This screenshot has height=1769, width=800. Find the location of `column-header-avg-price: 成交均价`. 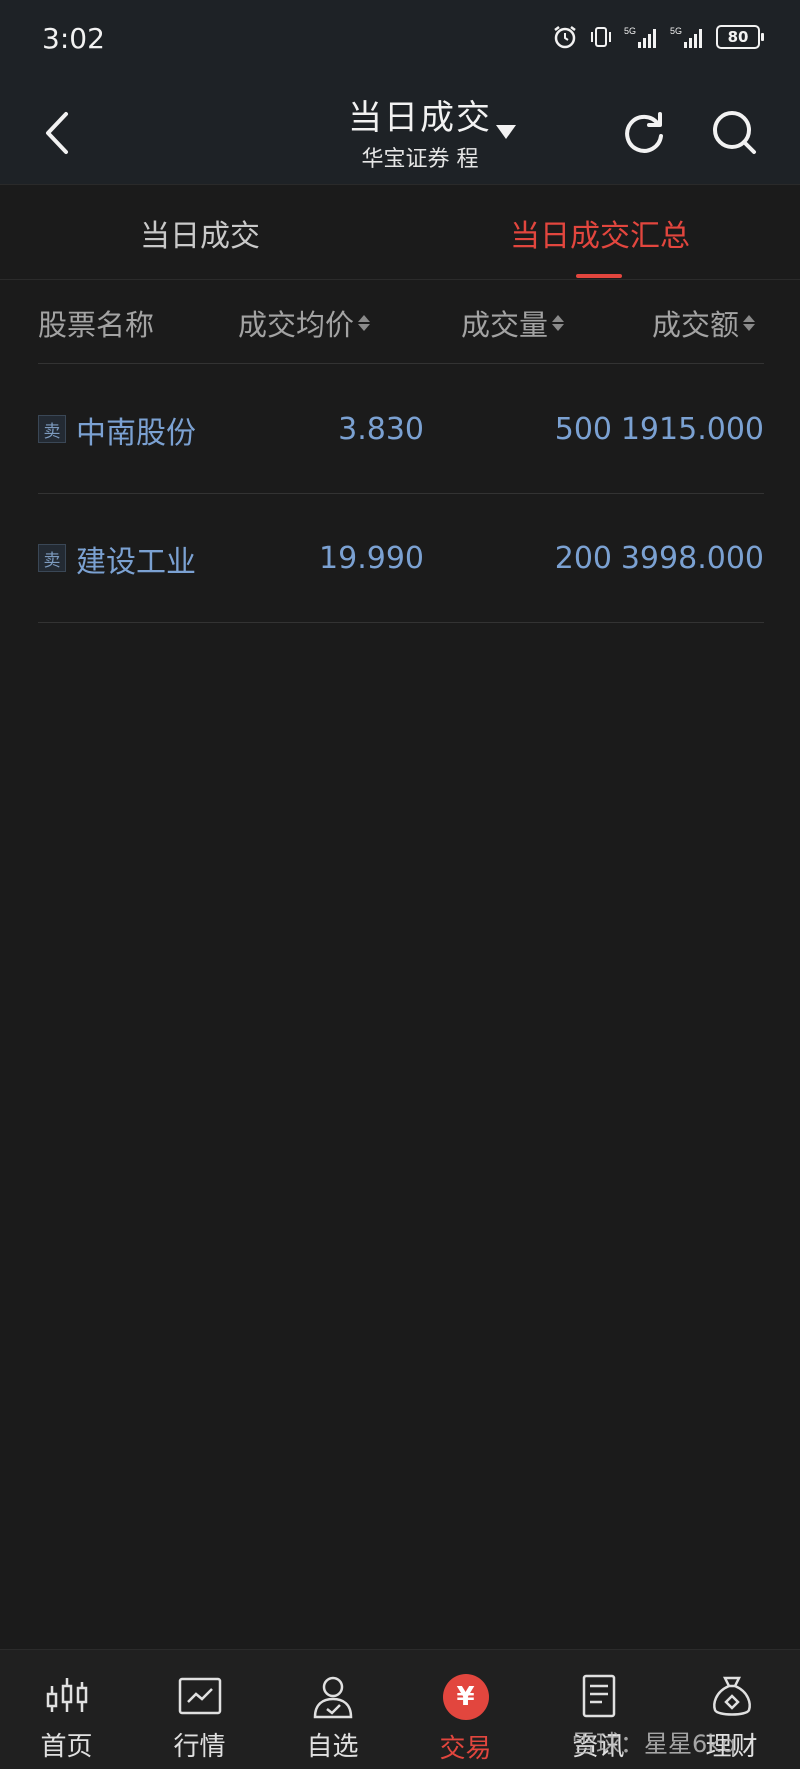

column-header-avg-price: 成交均价 is located at coordinates (304, 323).